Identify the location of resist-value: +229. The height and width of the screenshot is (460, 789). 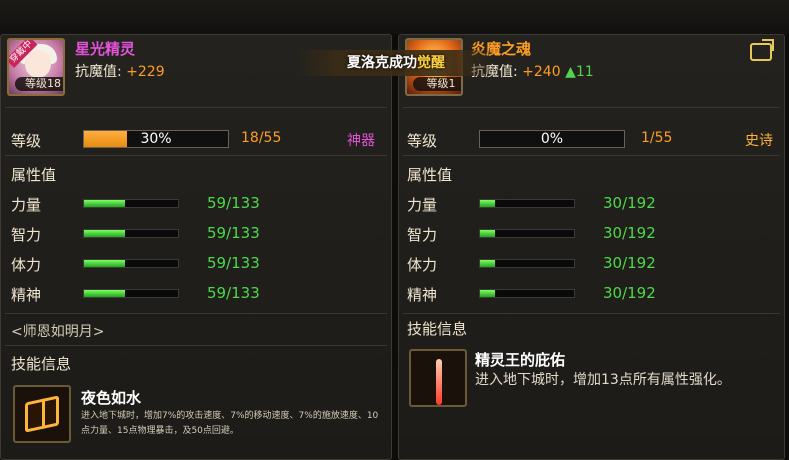
(145, 72).